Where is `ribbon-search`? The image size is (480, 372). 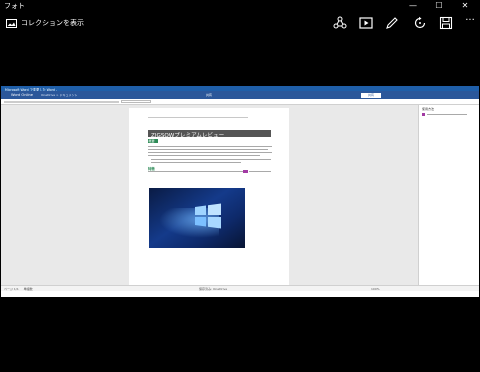
ribbon-search is located at coordinates (136, 101).